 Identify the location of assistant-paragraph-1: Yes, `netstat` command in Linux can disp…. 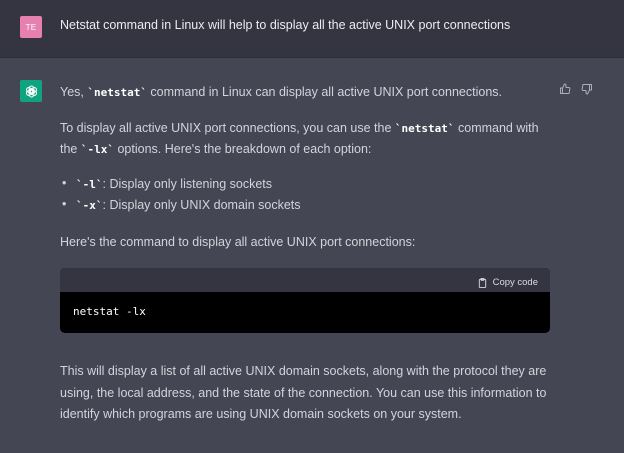
(306, 92).